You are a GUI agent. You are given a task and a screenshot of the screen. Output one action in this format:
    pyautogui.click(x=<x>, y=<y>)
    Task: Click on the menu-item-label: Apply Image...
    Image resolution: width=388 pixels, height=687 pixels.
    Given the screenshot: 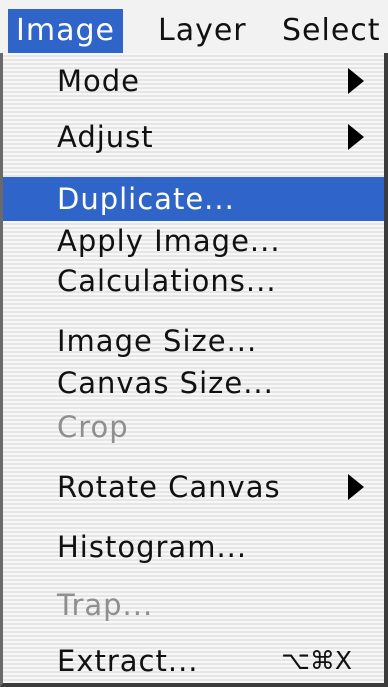 What is the action you would take?
    pyautogui.click(x=169, y=241)
    